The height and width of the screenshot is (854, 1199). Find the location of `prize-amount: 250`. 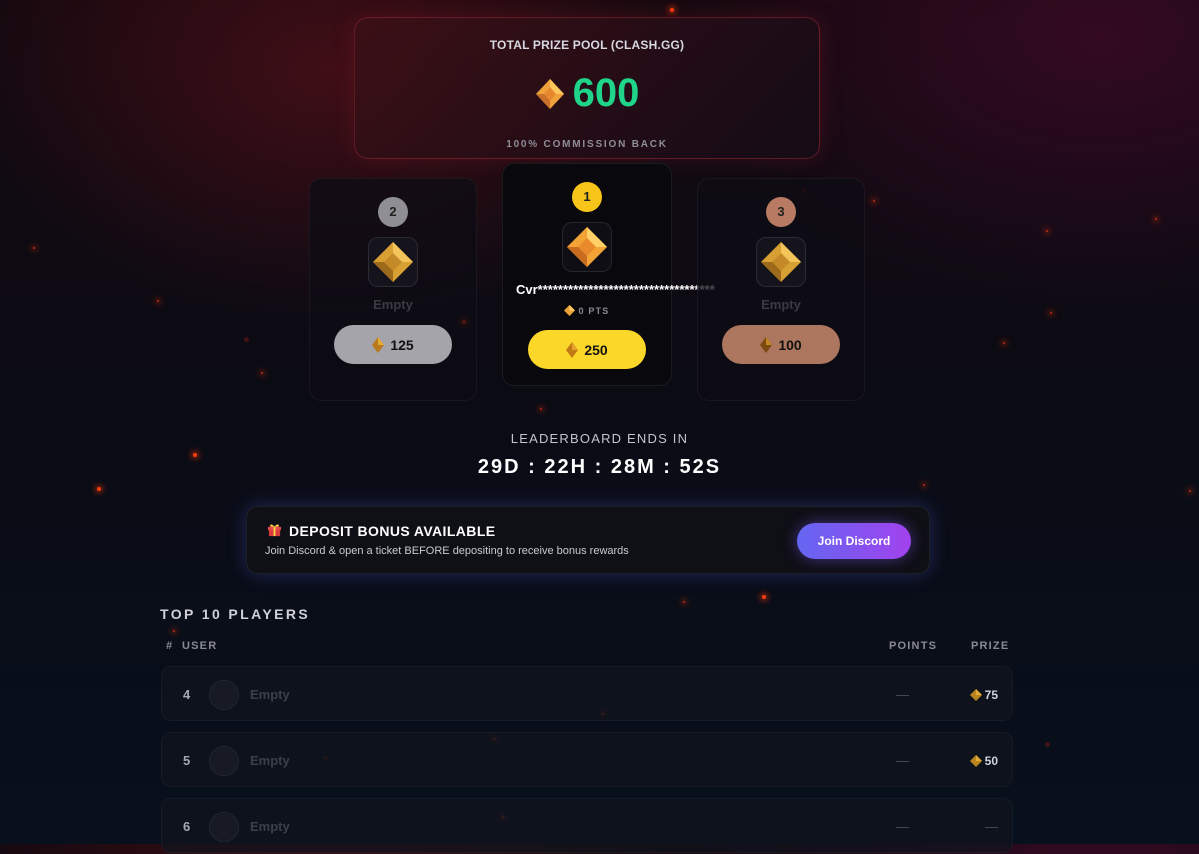

prize-amount: 250 is located at coordinates (596, 349).